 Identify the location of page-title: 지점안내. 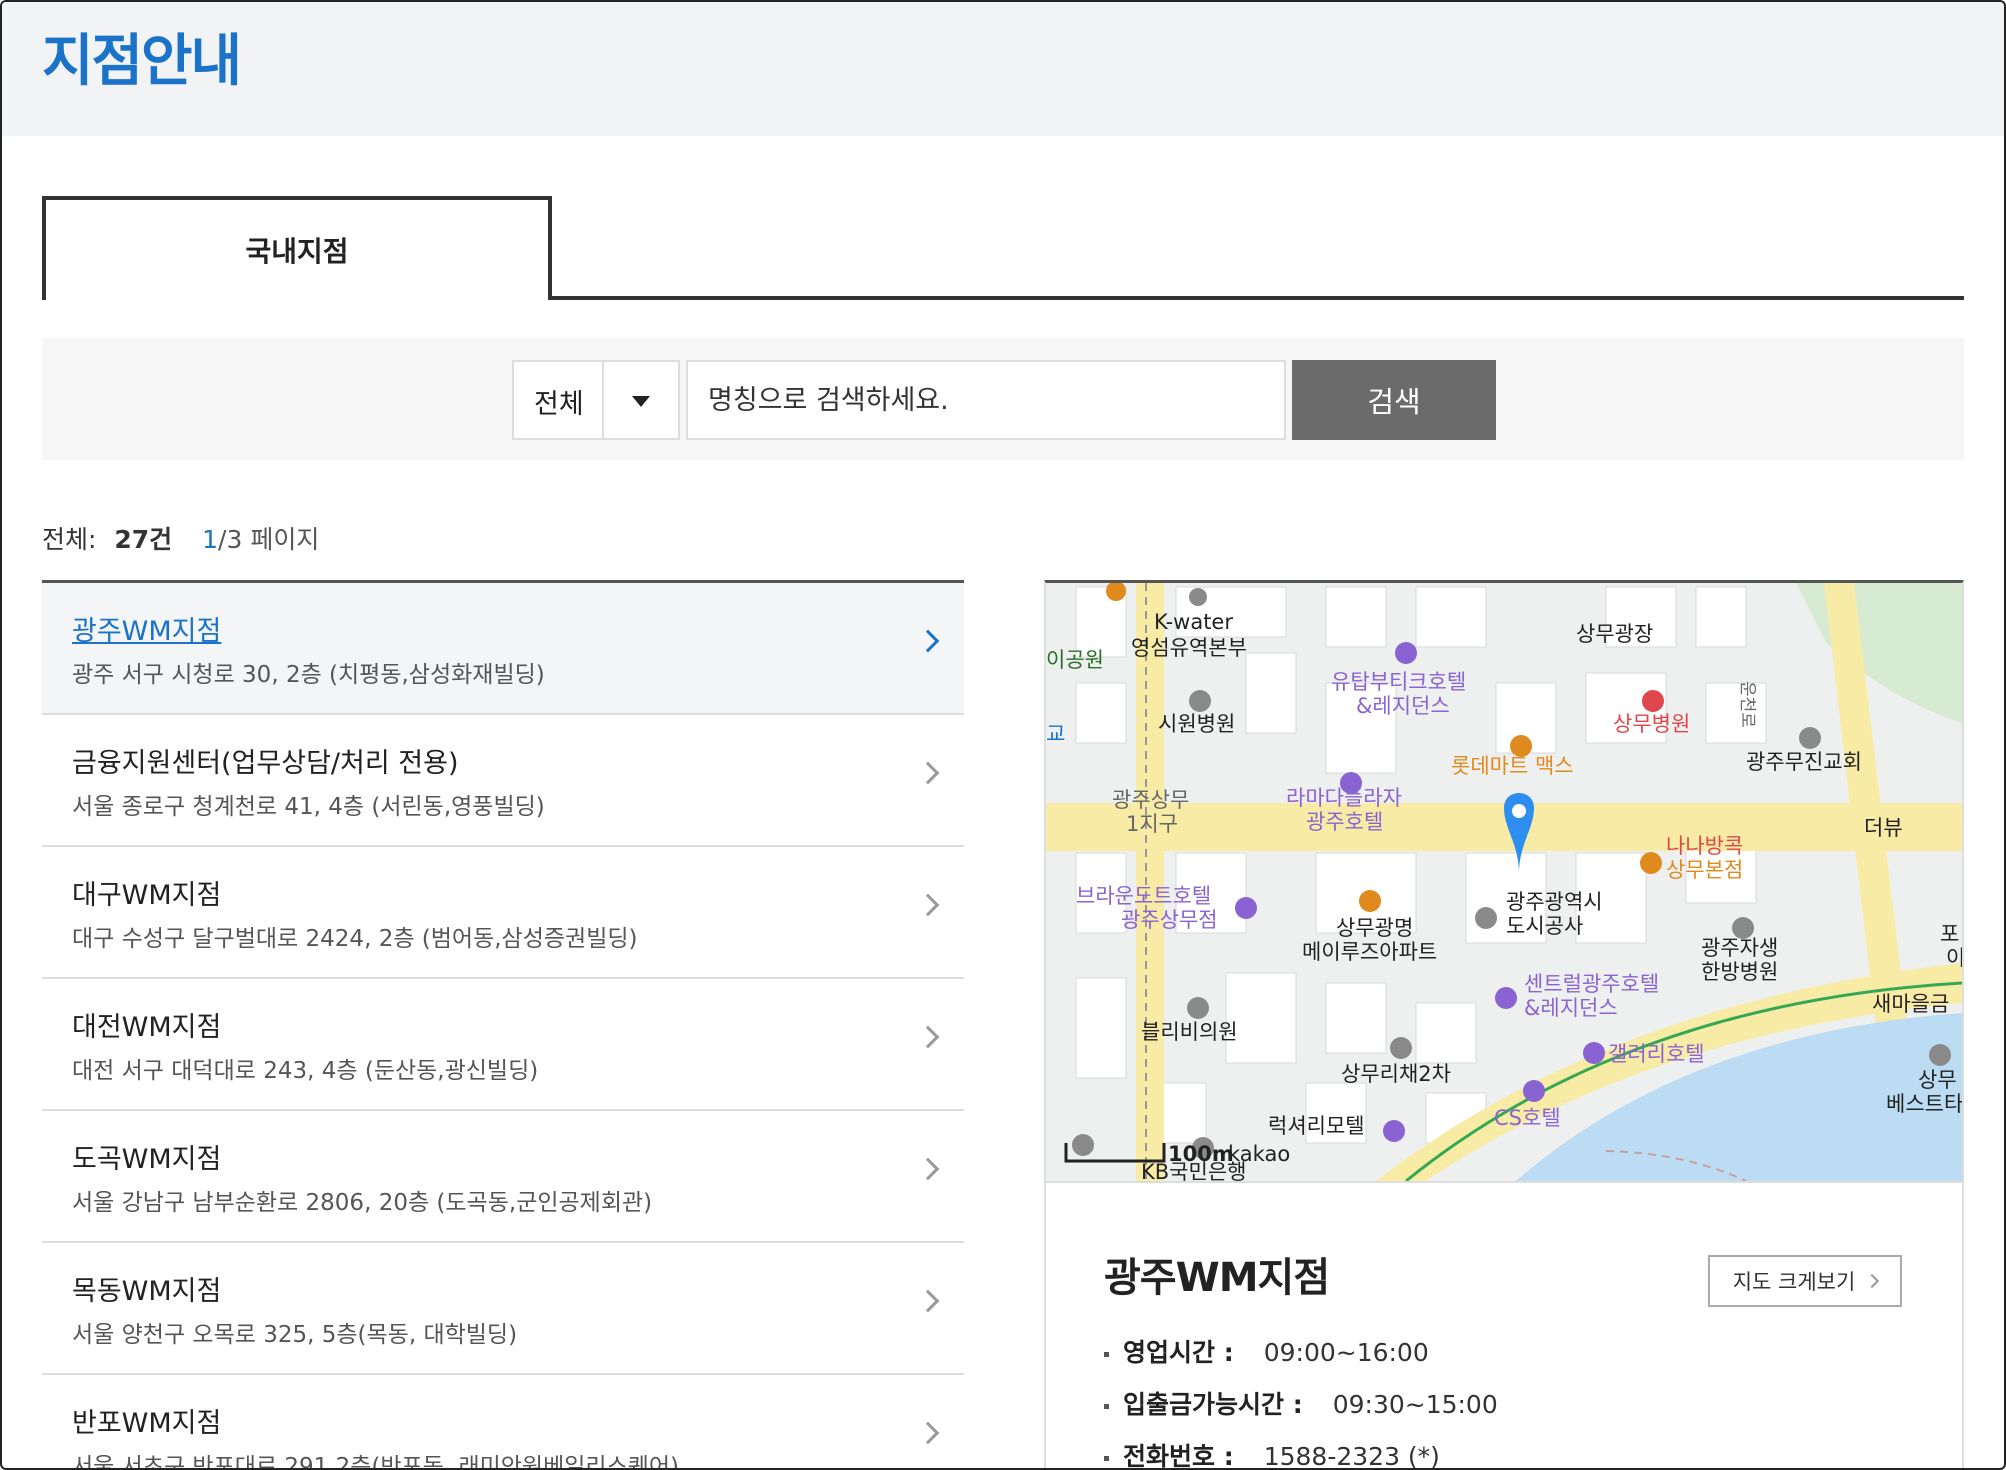
(142, 61).